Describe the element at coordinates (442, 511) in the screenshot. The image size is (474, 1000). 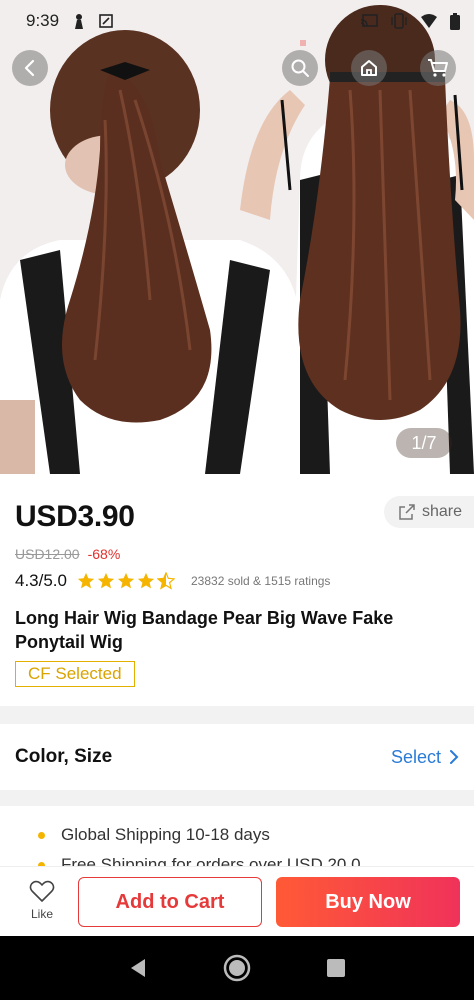
I see `share-label: share` at that location.